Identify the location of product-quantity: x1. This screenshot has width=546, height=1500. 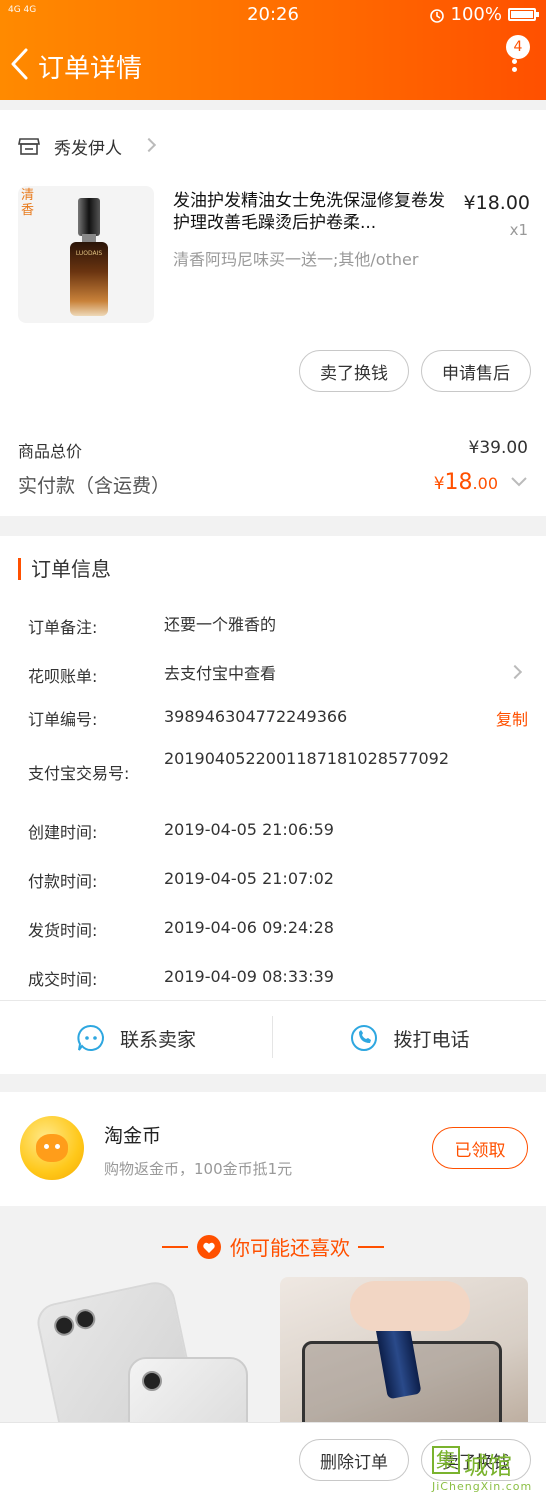
(518, 230).